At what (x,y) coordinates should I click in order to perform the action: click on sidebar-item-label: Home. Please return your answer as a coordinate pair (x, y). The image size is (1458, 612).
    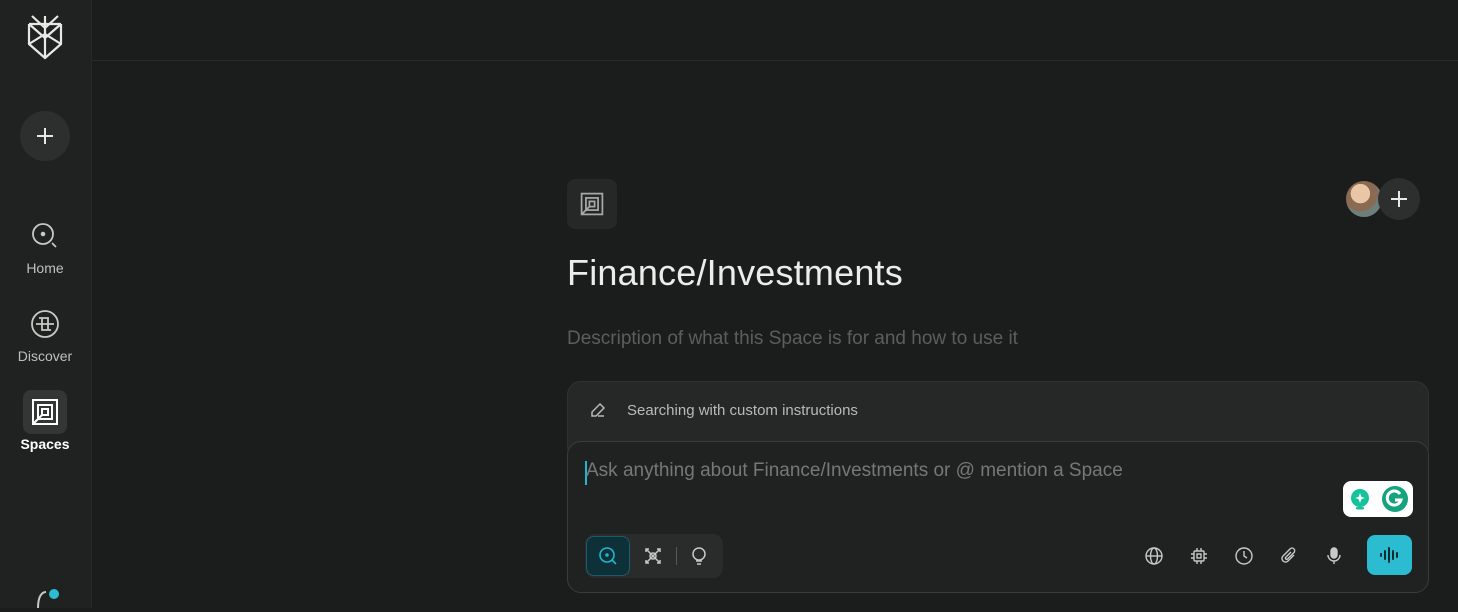
    Looking at the image, I should click on (45, 268).